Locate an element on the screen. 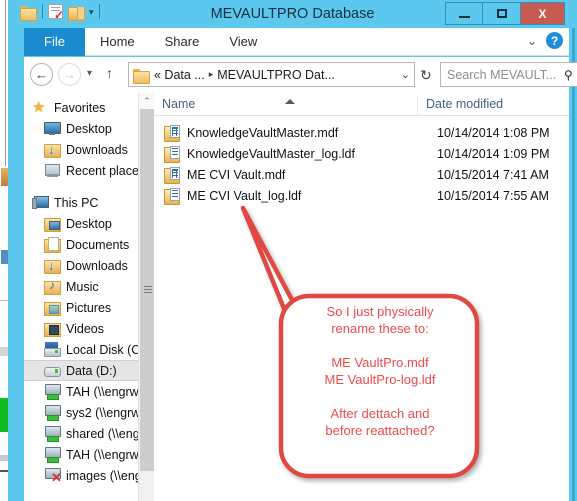 This screenshot has height=501, width=577. table-row: ME CVI Vault.mdf 10/15/2014 7:41 AM is located at coordinates (361, 174).